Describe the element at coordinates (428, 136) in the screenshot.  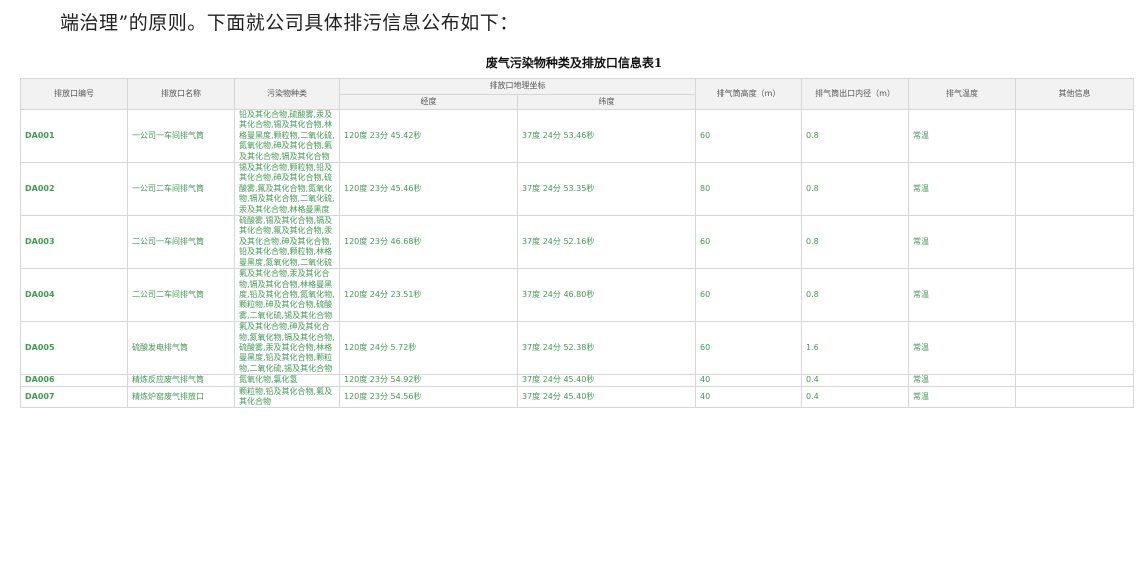
I see `cell-longitude: 120度 23分 45.42秒` at that location.